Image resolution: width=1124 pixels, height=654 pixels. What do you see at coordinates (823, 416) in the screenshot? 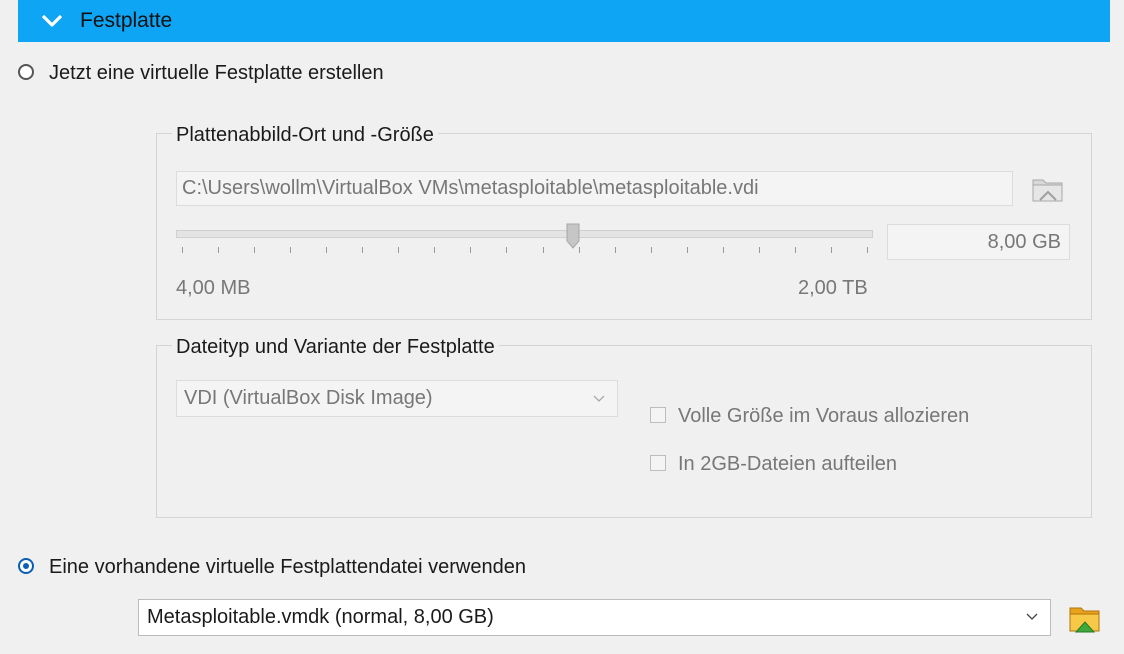
I see `prealloc-label: Volle Größe im Voraus allozieren` at bounding box center [823, 416].